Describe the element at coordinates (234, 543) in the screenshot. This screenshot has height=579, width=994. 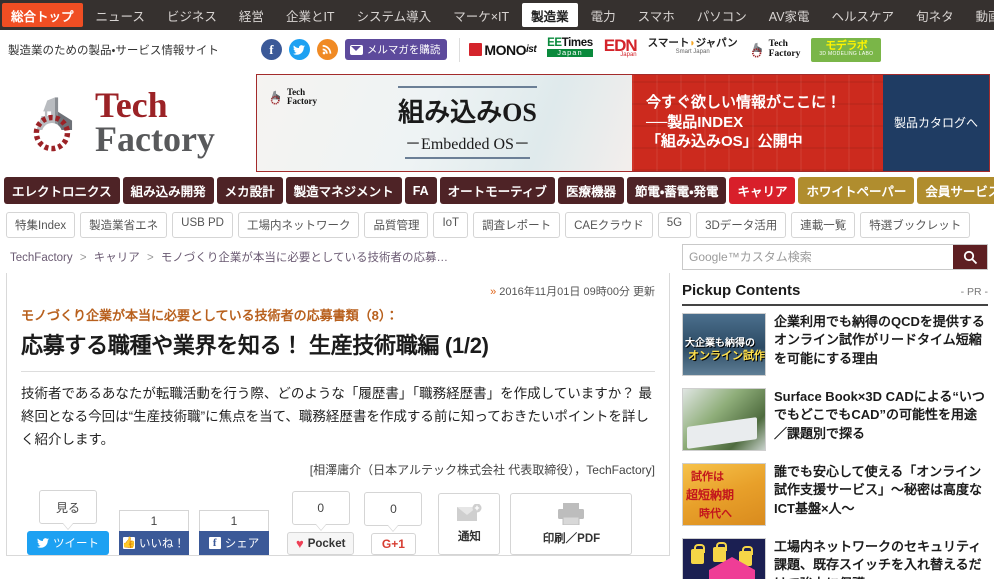
I see `facebook-share-button: f シェア` at that location.